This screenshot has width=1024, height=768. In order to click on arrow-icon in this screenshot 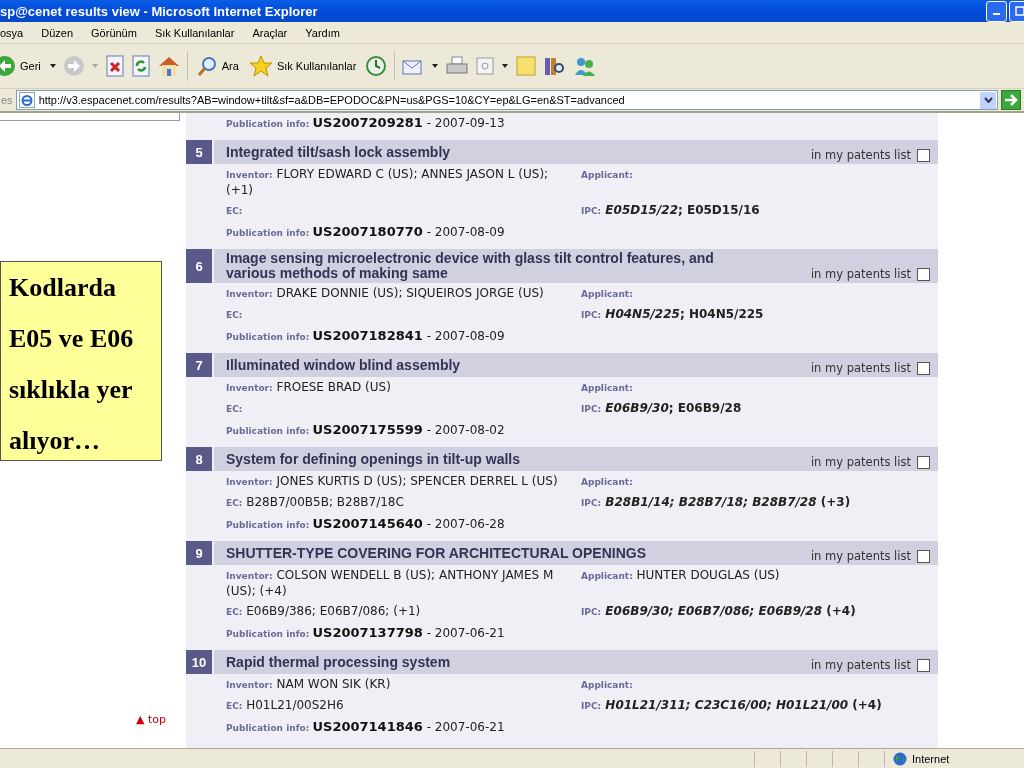, I will do `click(1011, 100)`.